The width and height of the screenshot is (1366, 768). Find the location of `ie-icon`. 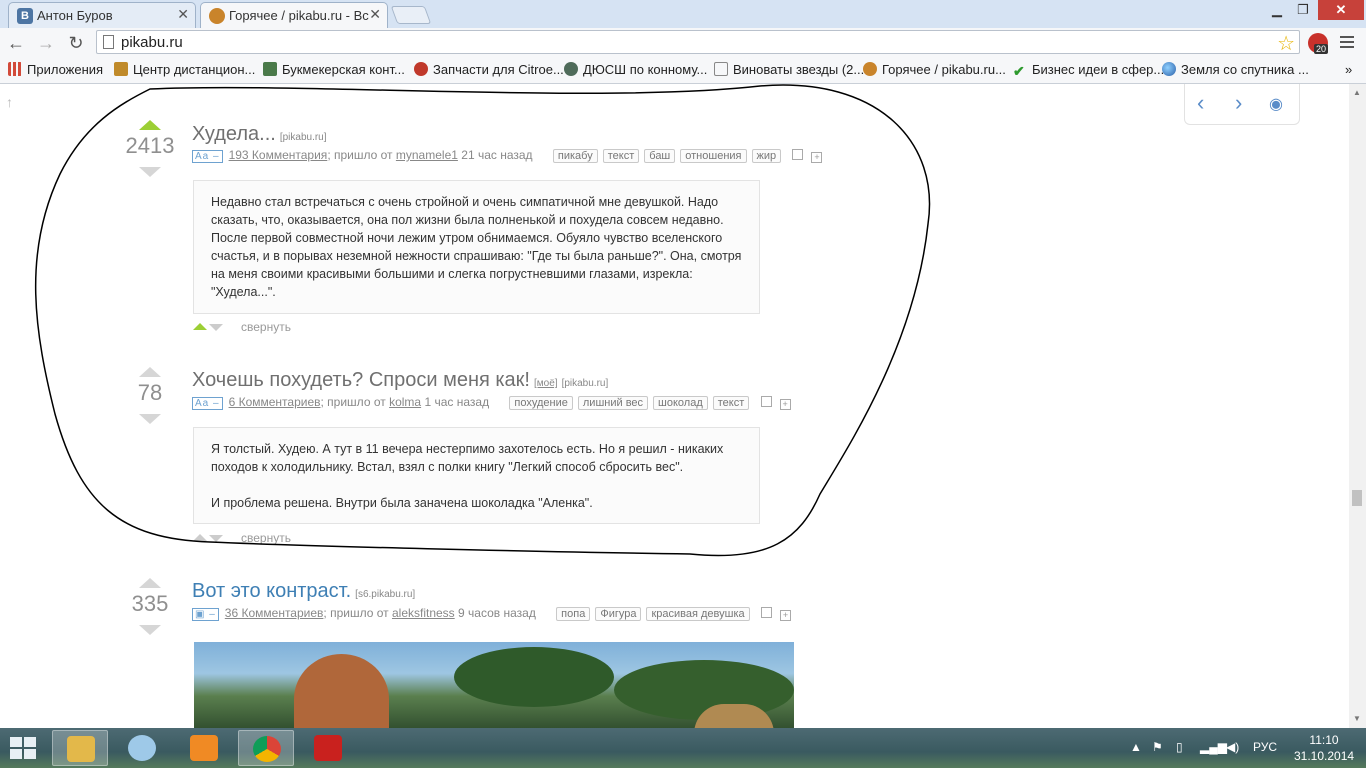

ie-icon is located at coordinates (142, 748).